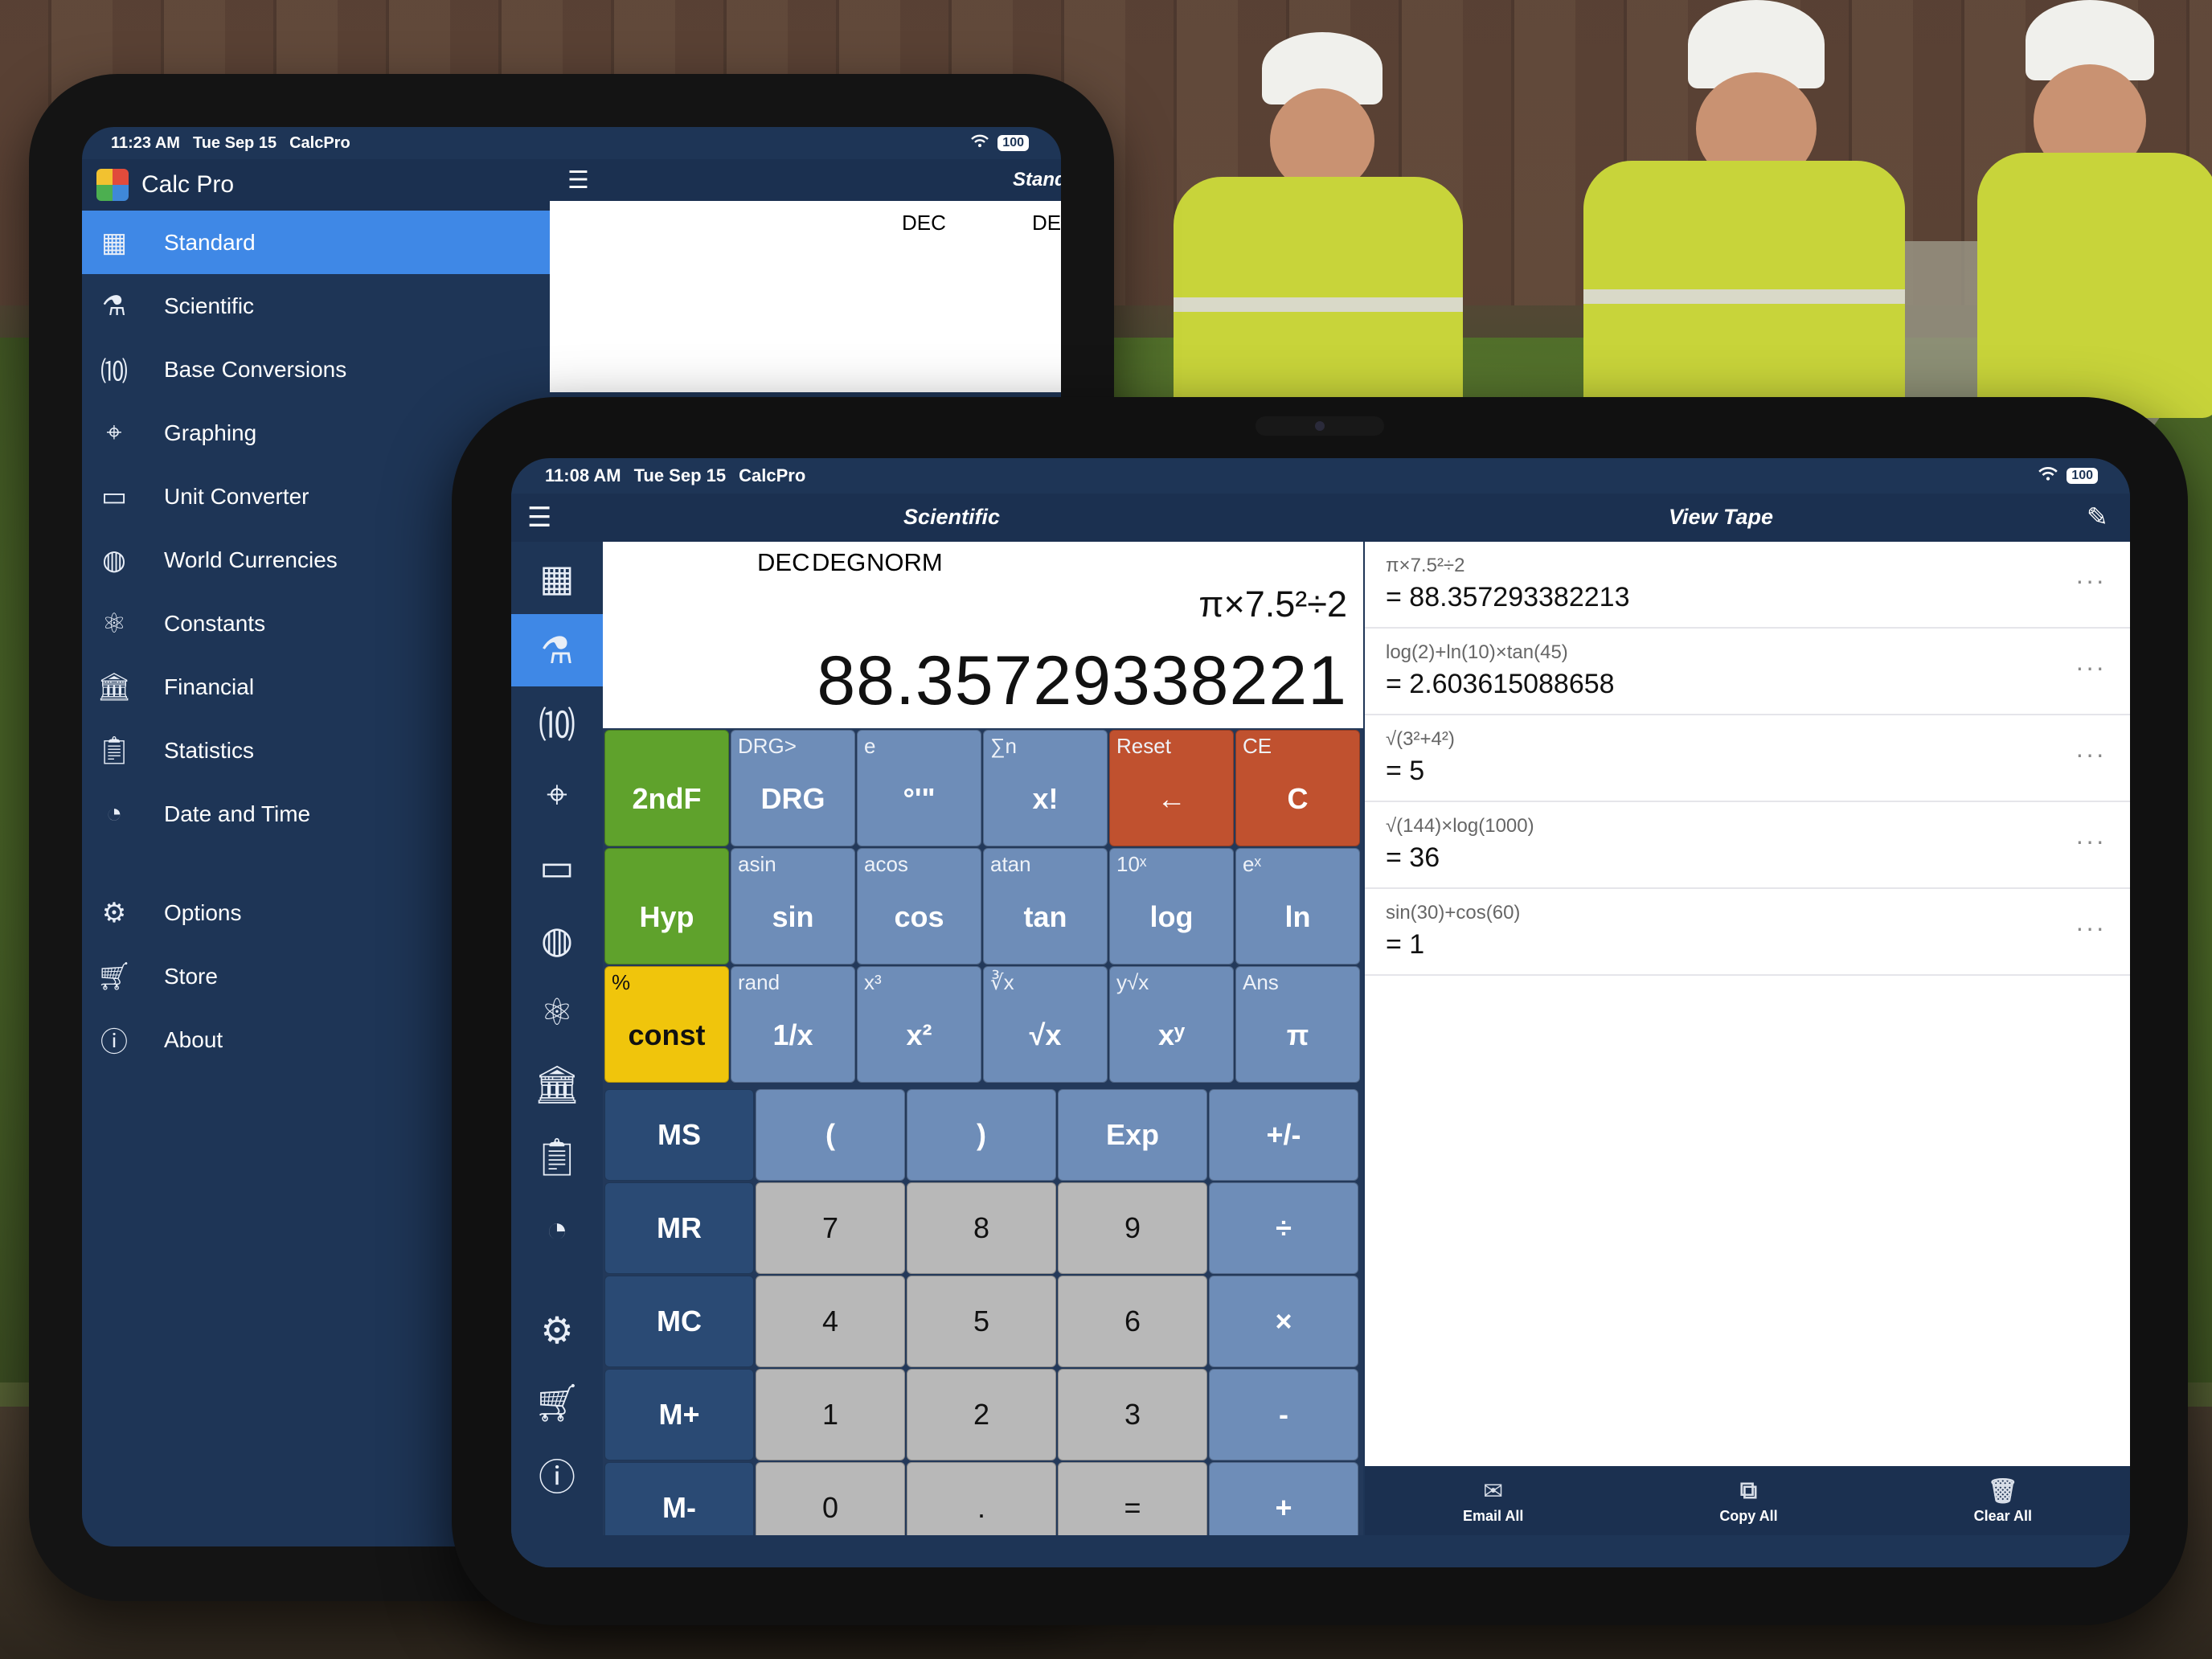 Image resolution: width=2212 pixels, height=1659 pixels. What do you see at coordinates (1045, 1024) in the screenshot?
I see `key-√x: ∛x √x` at bounding box center [1045, 1024].